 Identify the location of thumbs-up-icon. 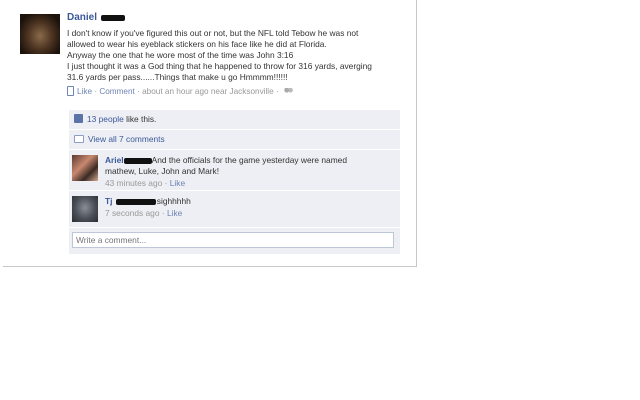
(78, 118).